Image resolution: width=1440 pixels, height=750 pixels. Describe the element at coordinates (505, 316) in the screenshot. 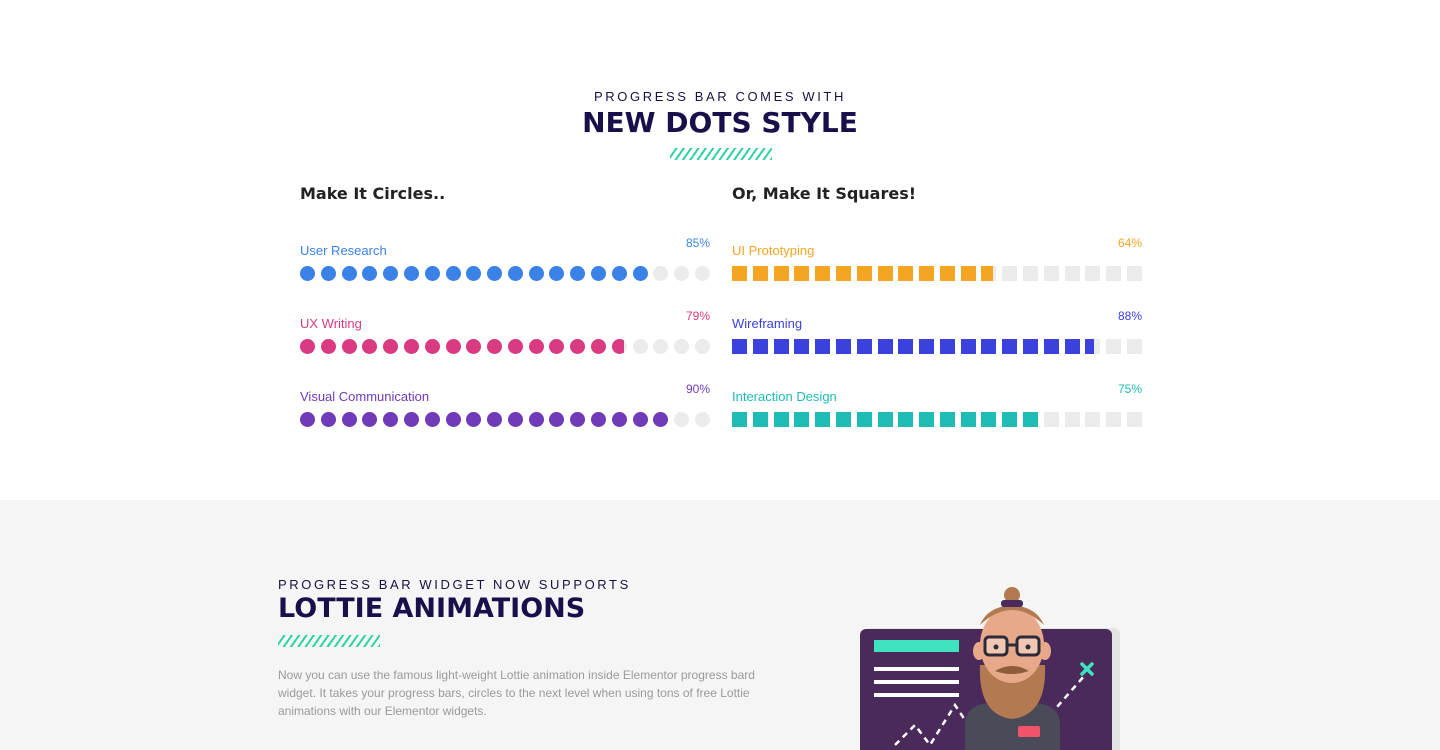

I see `progress-bar-ux-writing: UX Writing 79%` at that location.